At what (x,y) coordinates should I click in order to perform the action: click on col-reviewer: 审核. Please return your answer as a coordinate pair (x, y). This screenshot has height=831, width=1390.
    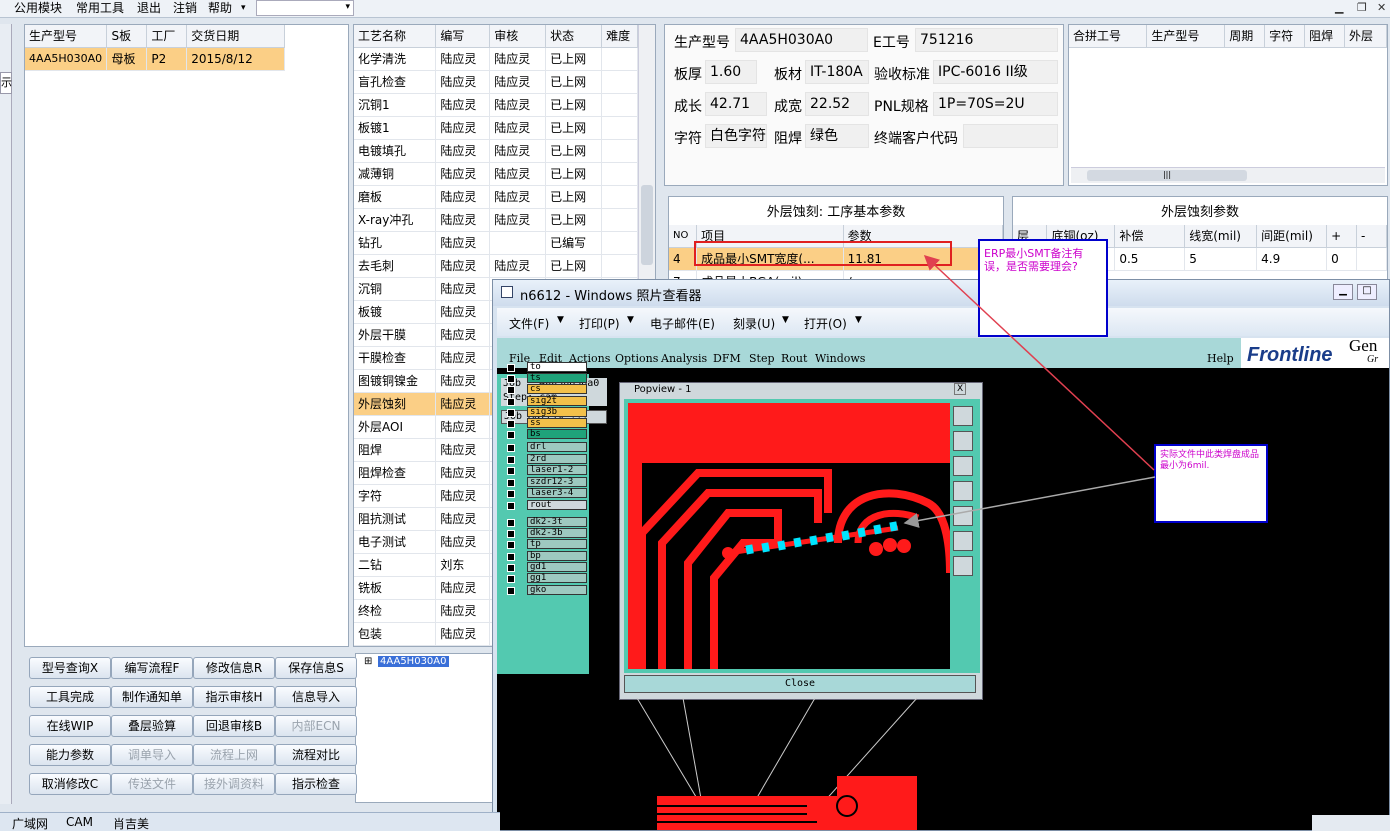
    Looking at the image, I should click on (518, 36).